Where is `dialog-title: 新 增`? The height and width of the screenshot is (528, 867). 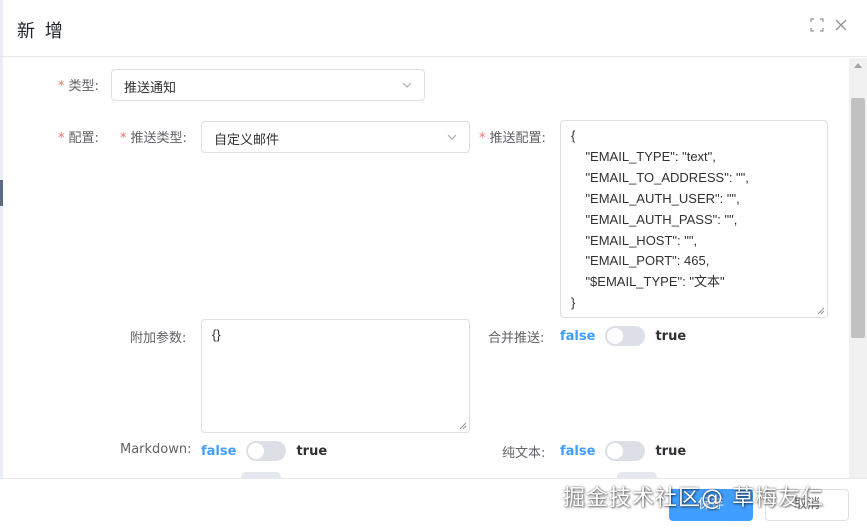 dialog-title: 新 增 is located at coordinates (41, 31).